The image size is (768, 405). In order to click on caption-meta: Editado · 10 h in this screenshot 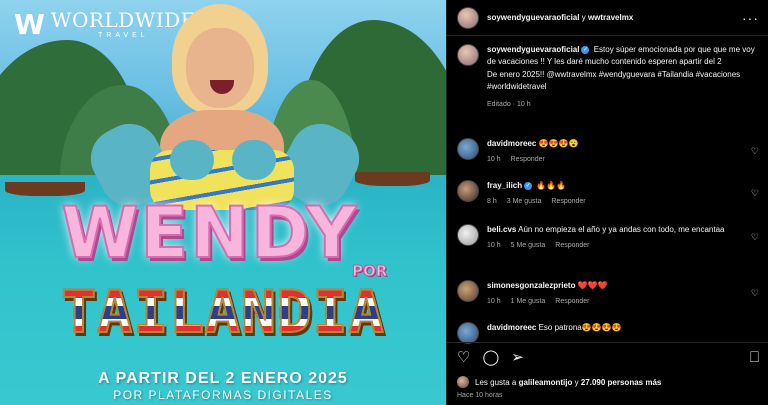, I will do `click(509, 104)`.